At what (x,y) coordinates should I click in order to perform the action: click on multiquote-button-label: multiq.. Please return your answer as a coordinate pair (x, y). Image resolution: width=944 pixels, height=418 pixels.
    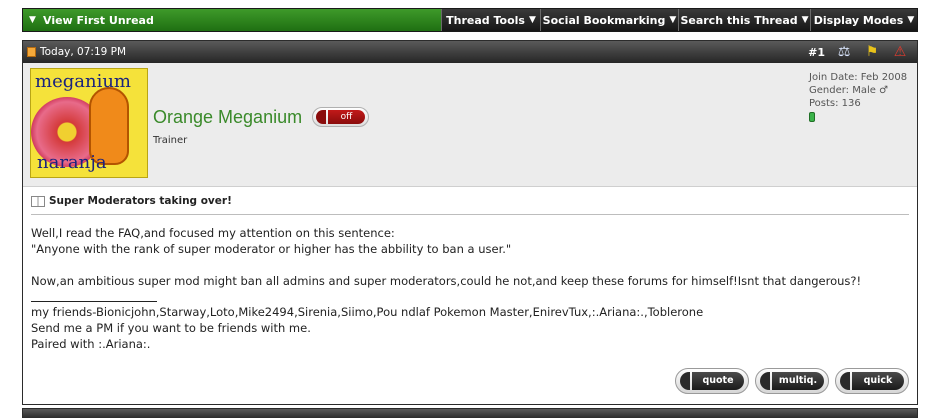
    Looking at the image, I should click on (798, 381).